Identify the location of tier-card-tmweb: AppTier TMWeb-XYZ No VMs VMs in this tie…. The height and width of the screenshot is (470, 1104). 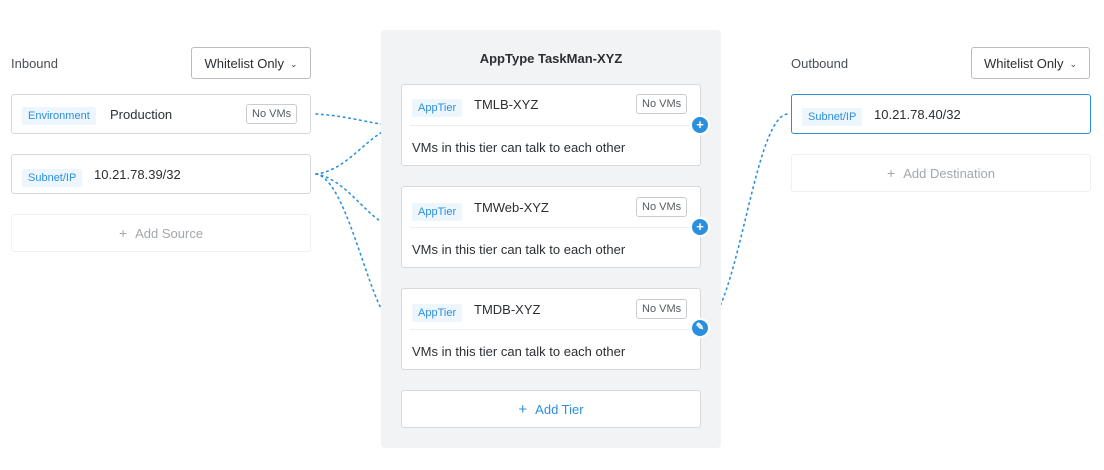
(551, 227).